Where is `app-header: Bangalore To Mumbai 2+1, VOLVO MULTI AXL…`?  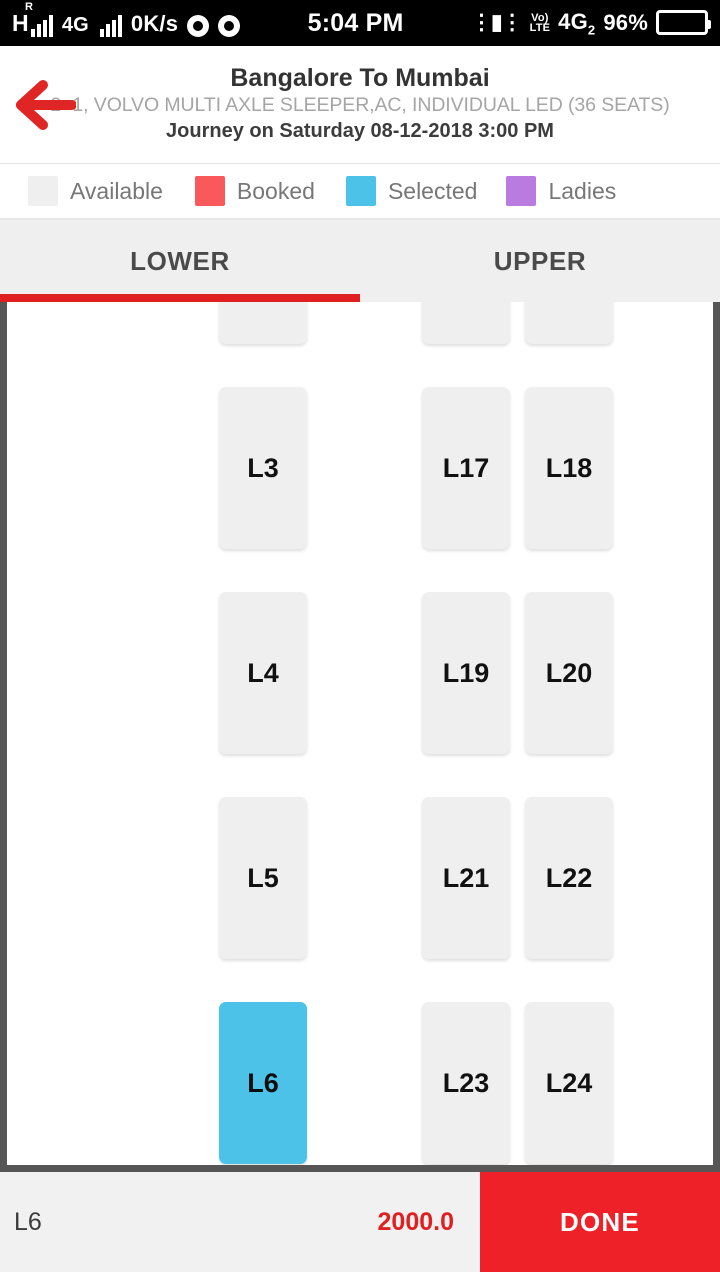
app-header: Bangalore To Mumbai 2+1, VOLVO MULTI AXL… is located at coordinates (360, 105).